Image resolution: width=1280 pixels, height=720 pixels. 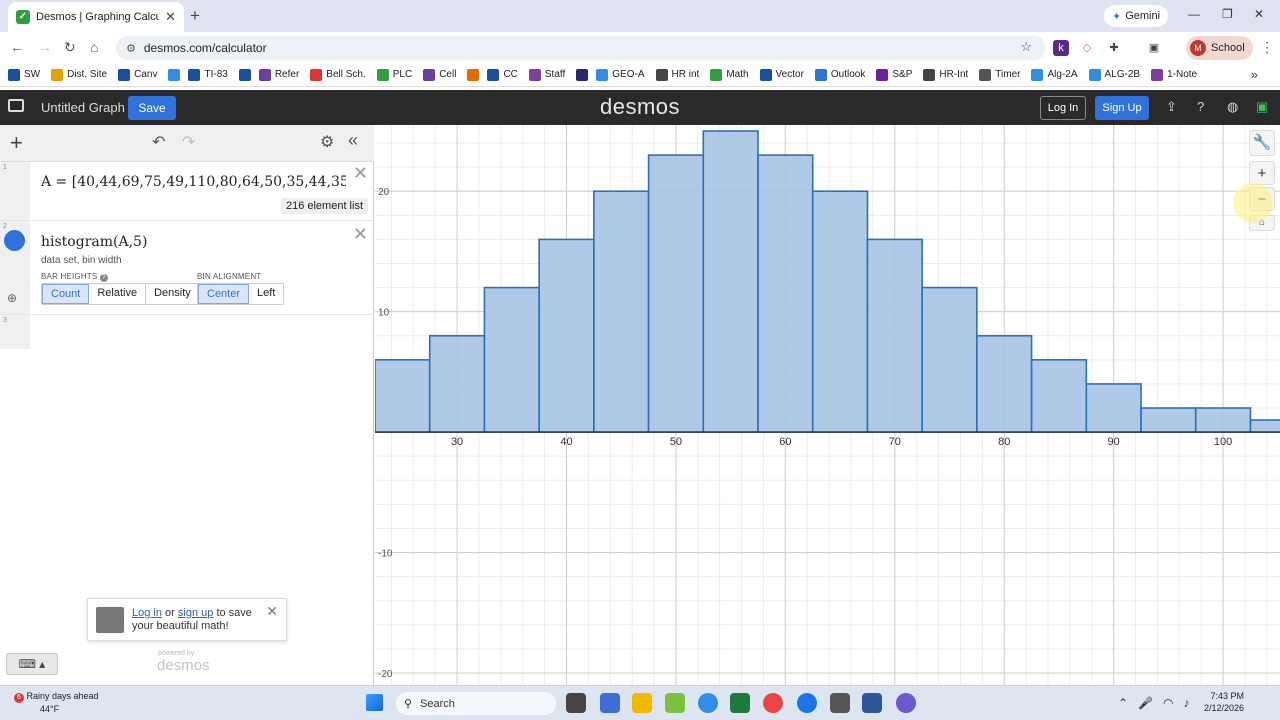 What do you see at coordinates (740, 703) in the screenshot?
I see `excel-icon` at bounding box center [740, 703].